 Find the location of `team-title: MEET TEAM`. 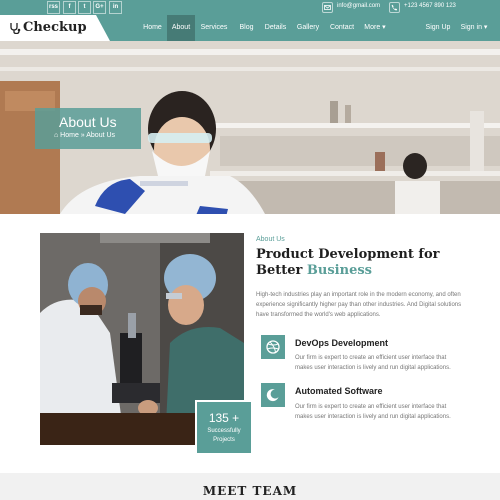

team-title: MEET TEAM is located at coordinates (250, 491).